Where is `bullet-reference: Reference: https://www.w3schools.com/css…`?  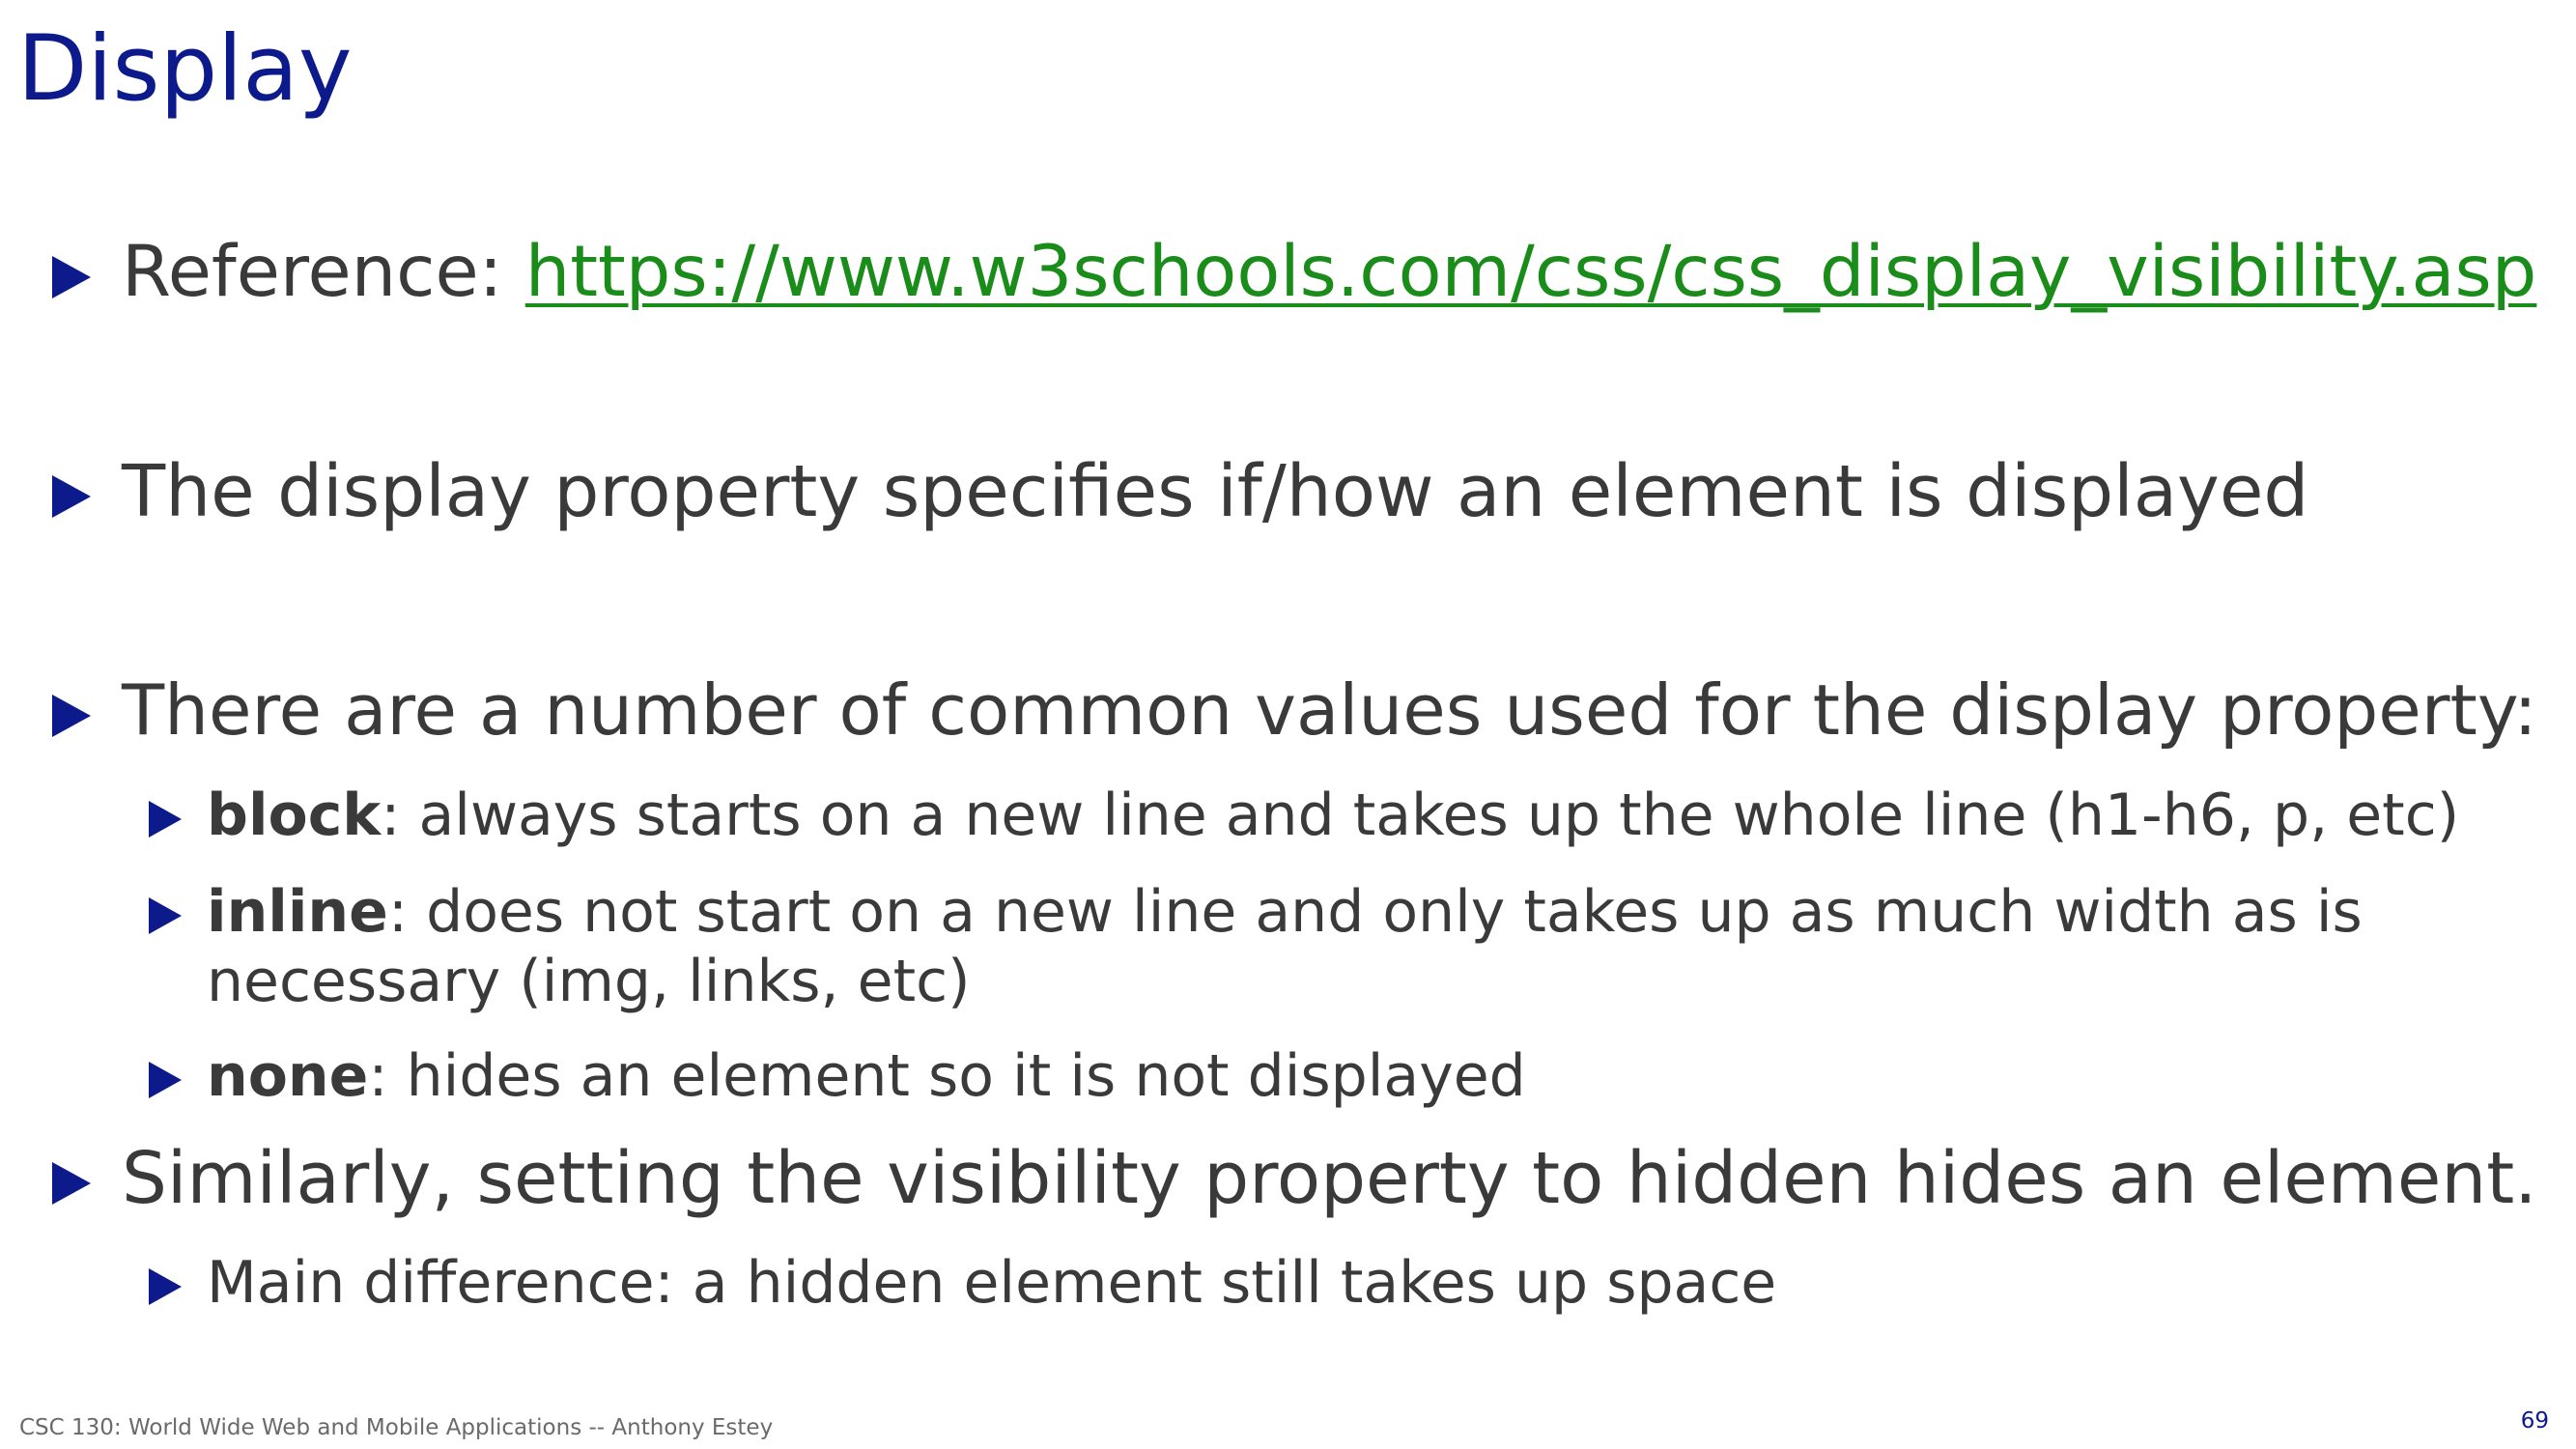
bullet-reference: Reference: https://www.w3schools.com/css… is located at coordinates (1294, 272).